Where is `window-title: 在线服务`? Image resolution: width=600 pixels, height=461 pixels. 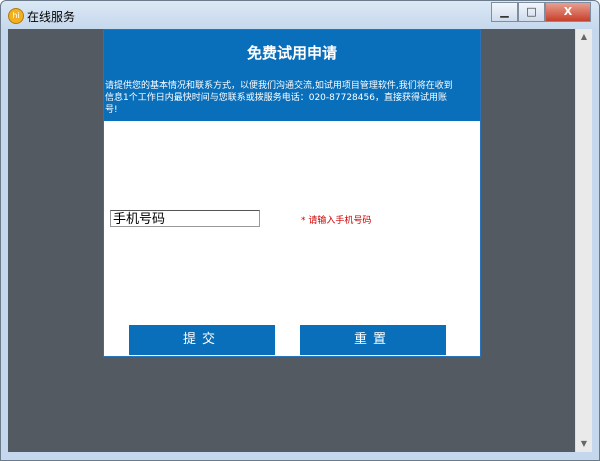
window-title: 在线服务 is located at coordinates (51, 17).